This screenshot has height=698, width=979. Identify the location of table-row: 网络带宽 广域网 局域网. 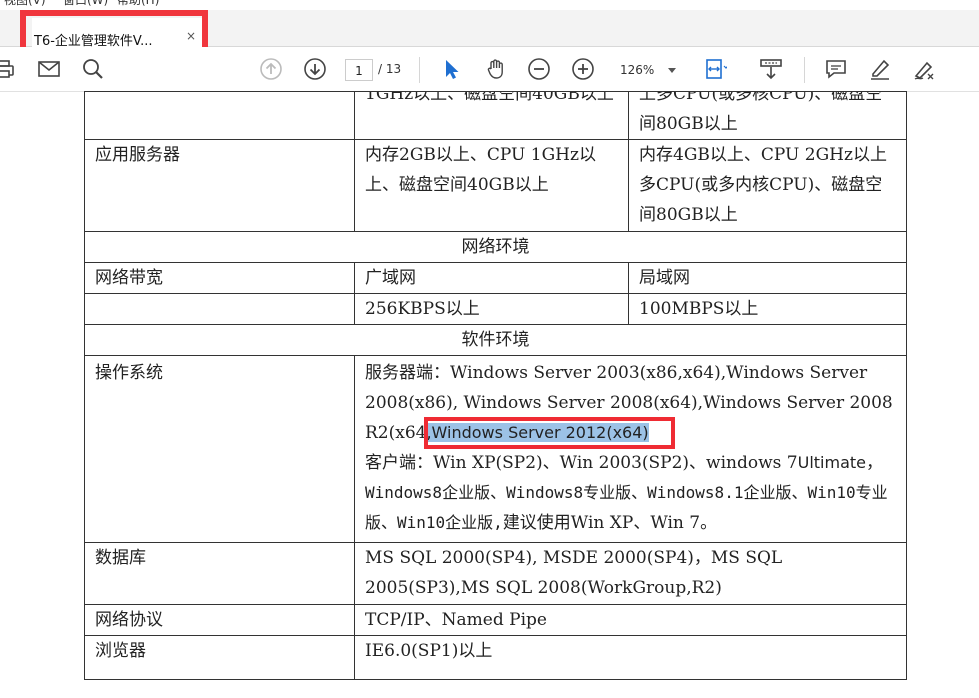
(495, 278).